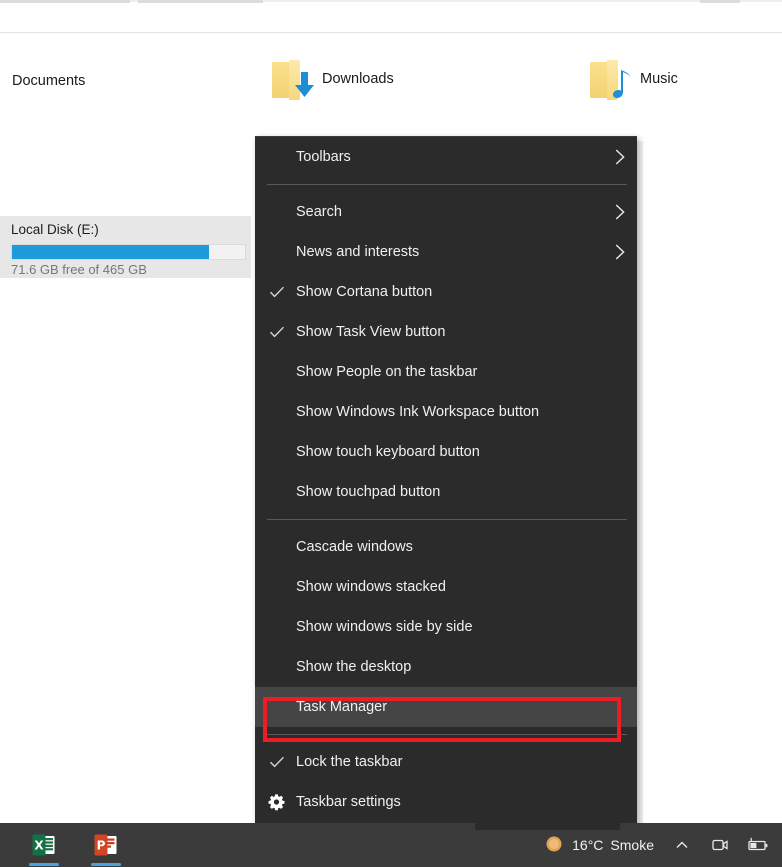 The height and width of the screenshot is (867, 782). I want to click on menu-item-show-windows-side-by-side: Show windows side by side, so click(446, 627).